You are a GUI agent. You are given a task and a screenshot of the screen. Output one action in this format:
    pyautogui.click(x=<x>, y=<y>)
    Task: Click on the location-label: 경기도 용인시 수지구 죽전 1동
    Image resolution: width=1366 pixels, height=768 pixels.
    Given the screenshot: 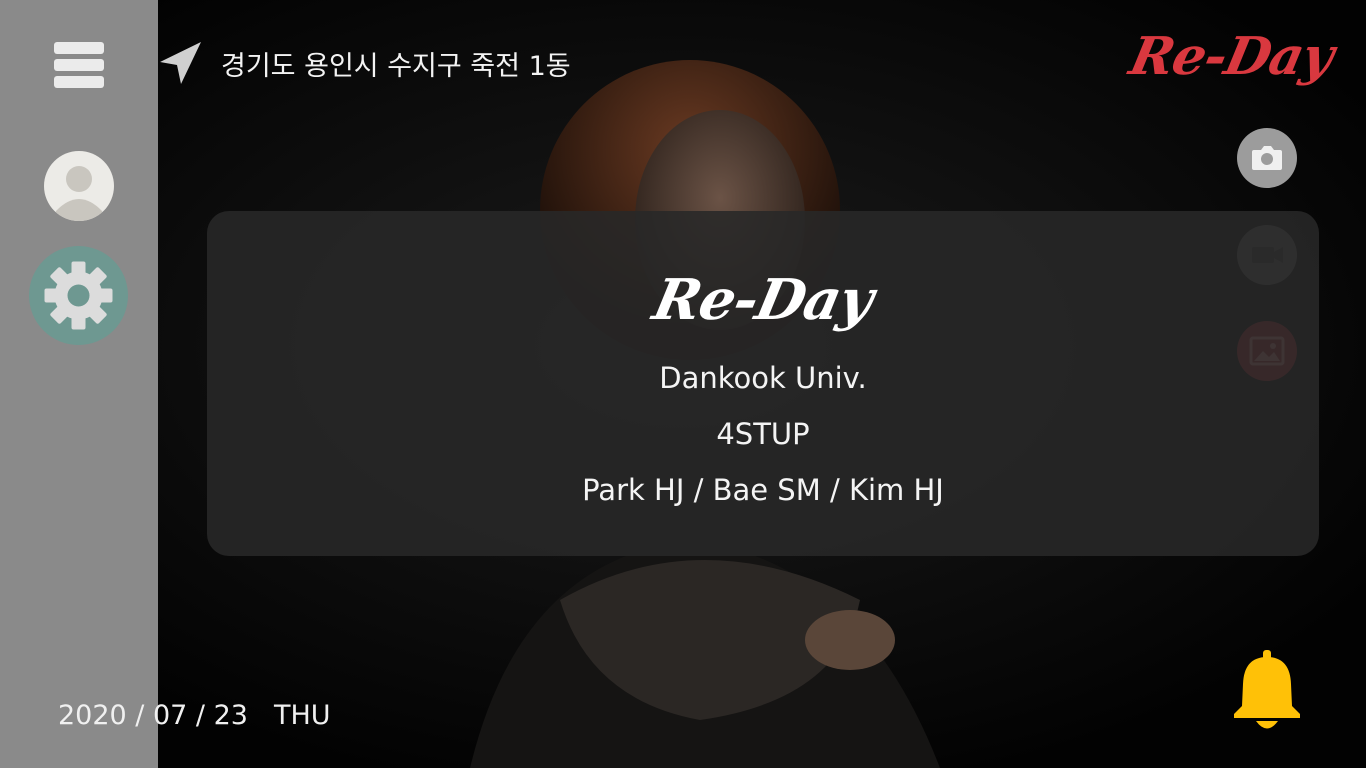 What is the action you would take?
    pyautogui.click(x=396, y=63)
    